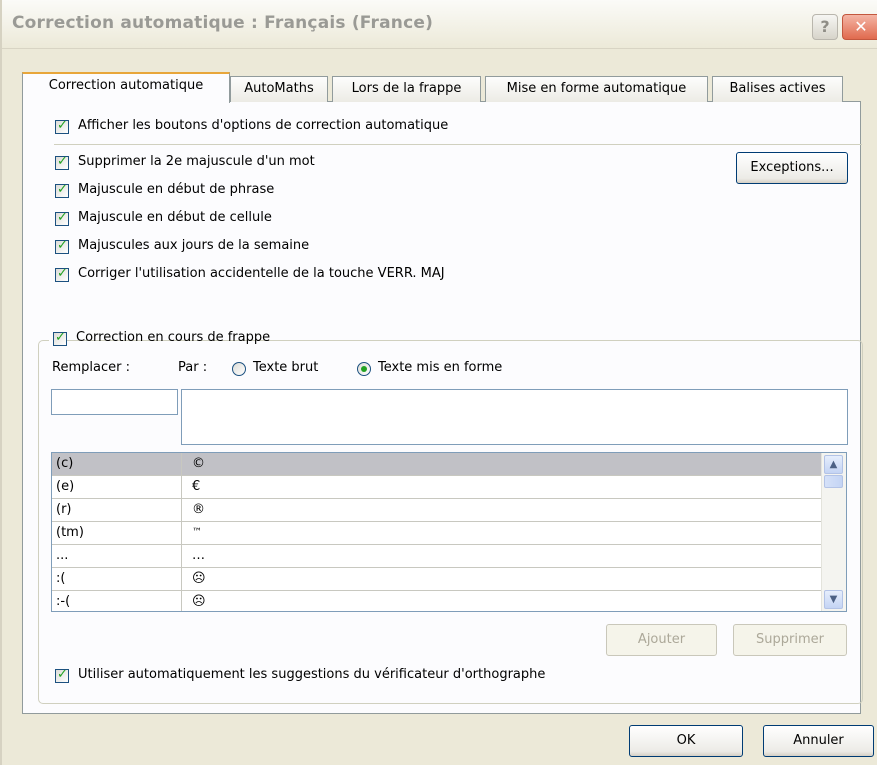  Describe the element at coordinates (62, 190) in the screenshot. I see `sentence-caps-checkbox` at that location.